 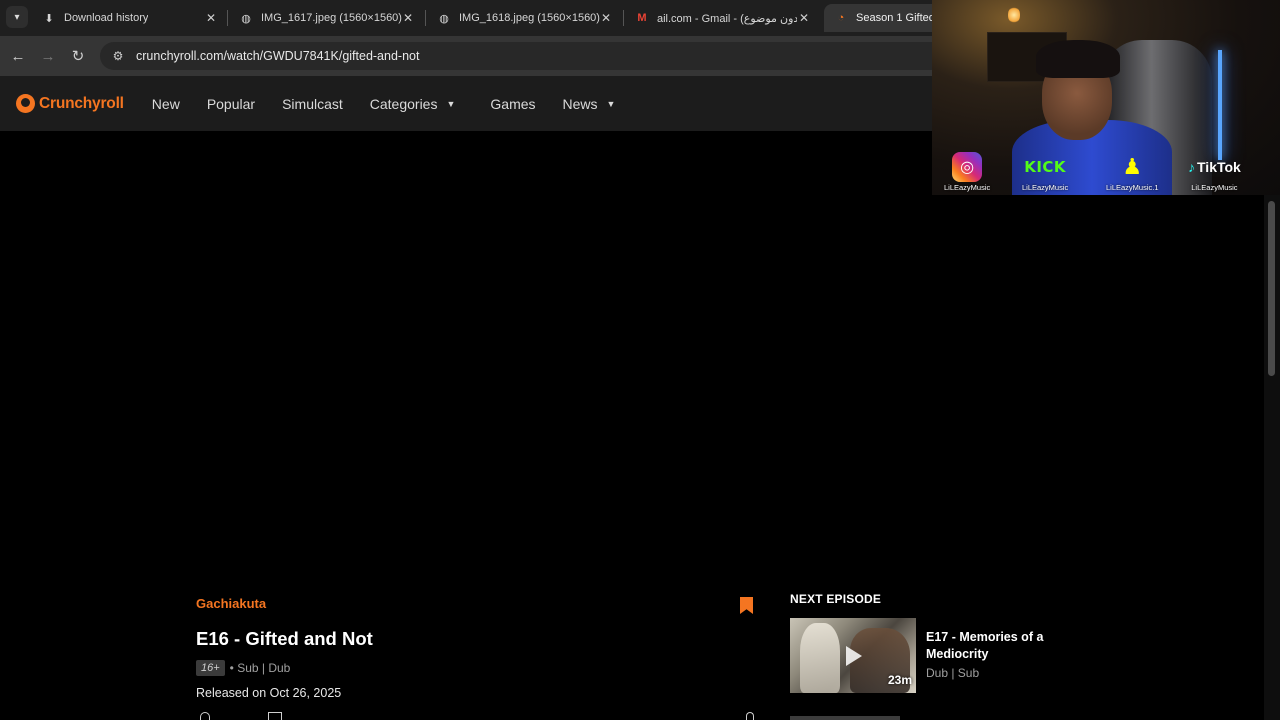 I want to click on tab-title: IMG_1617.jpeg (1560×1560), so click(x=331, y=18).